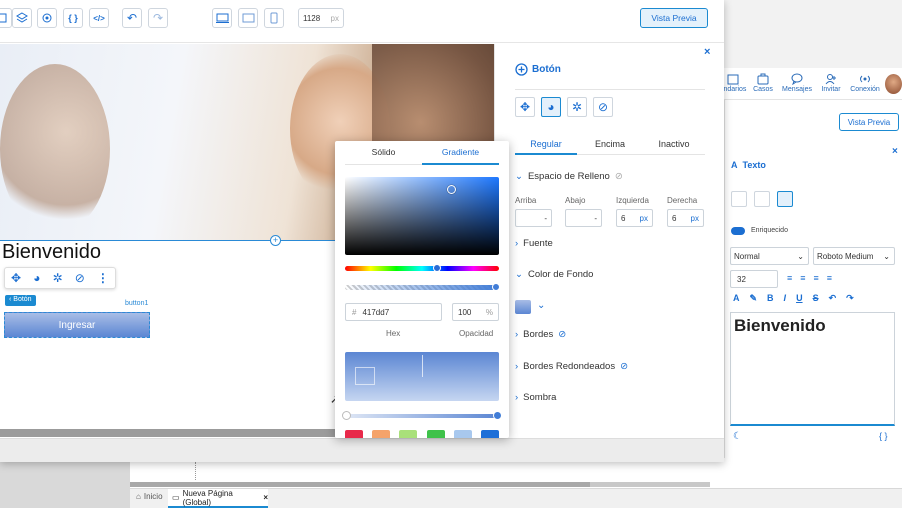  I want to click on padding-right-input: 6 px, so click(685, 218).